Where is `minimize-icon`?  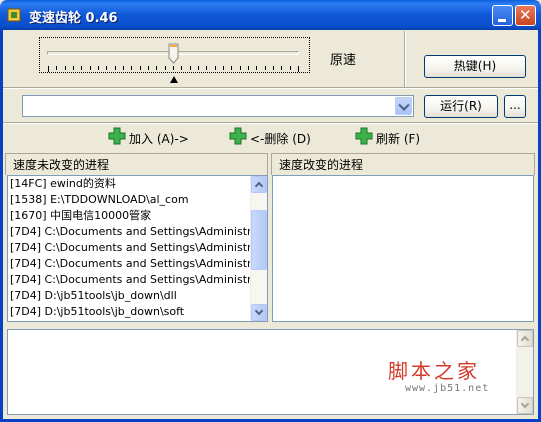
minimize-icon is located at coordinates (502, 20).